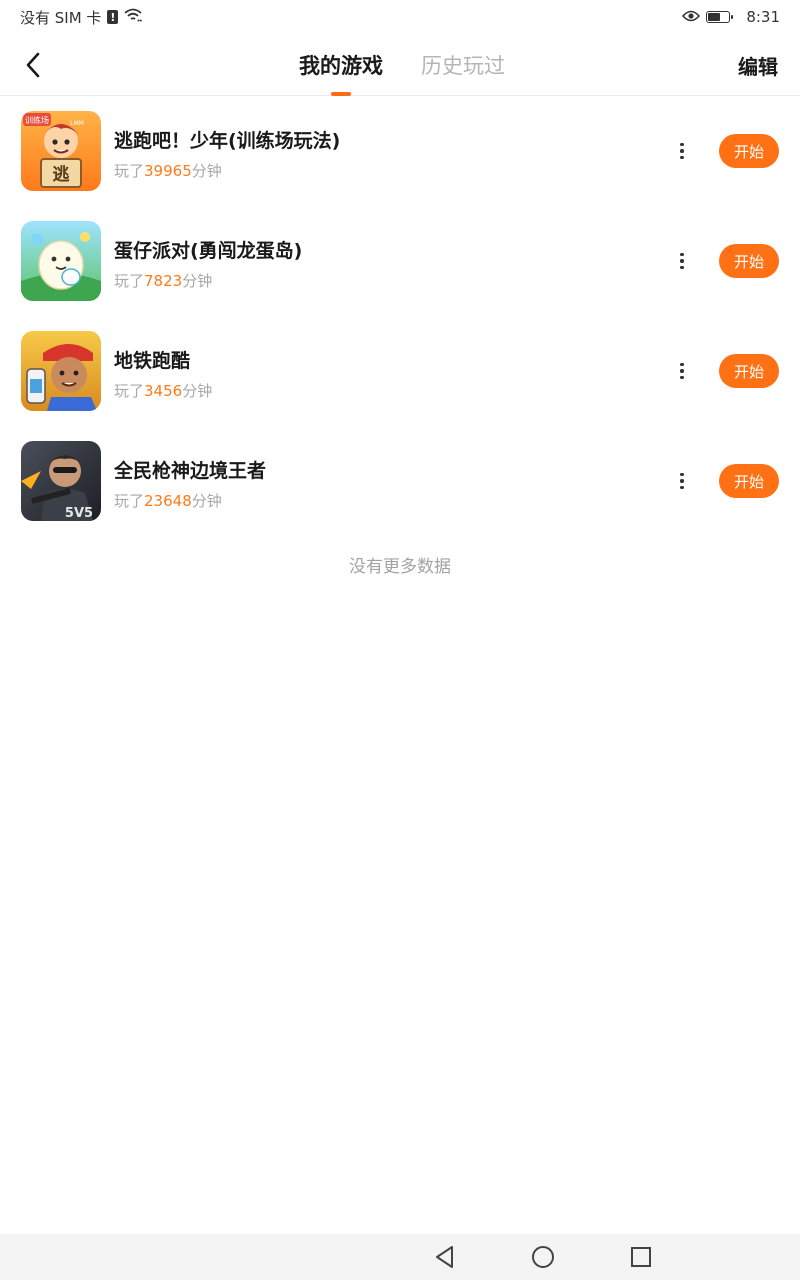  Describe the element at coordinates (61, 151) in the screenshot. I see `game-icon: 训练场 逃 LMM` at that location.